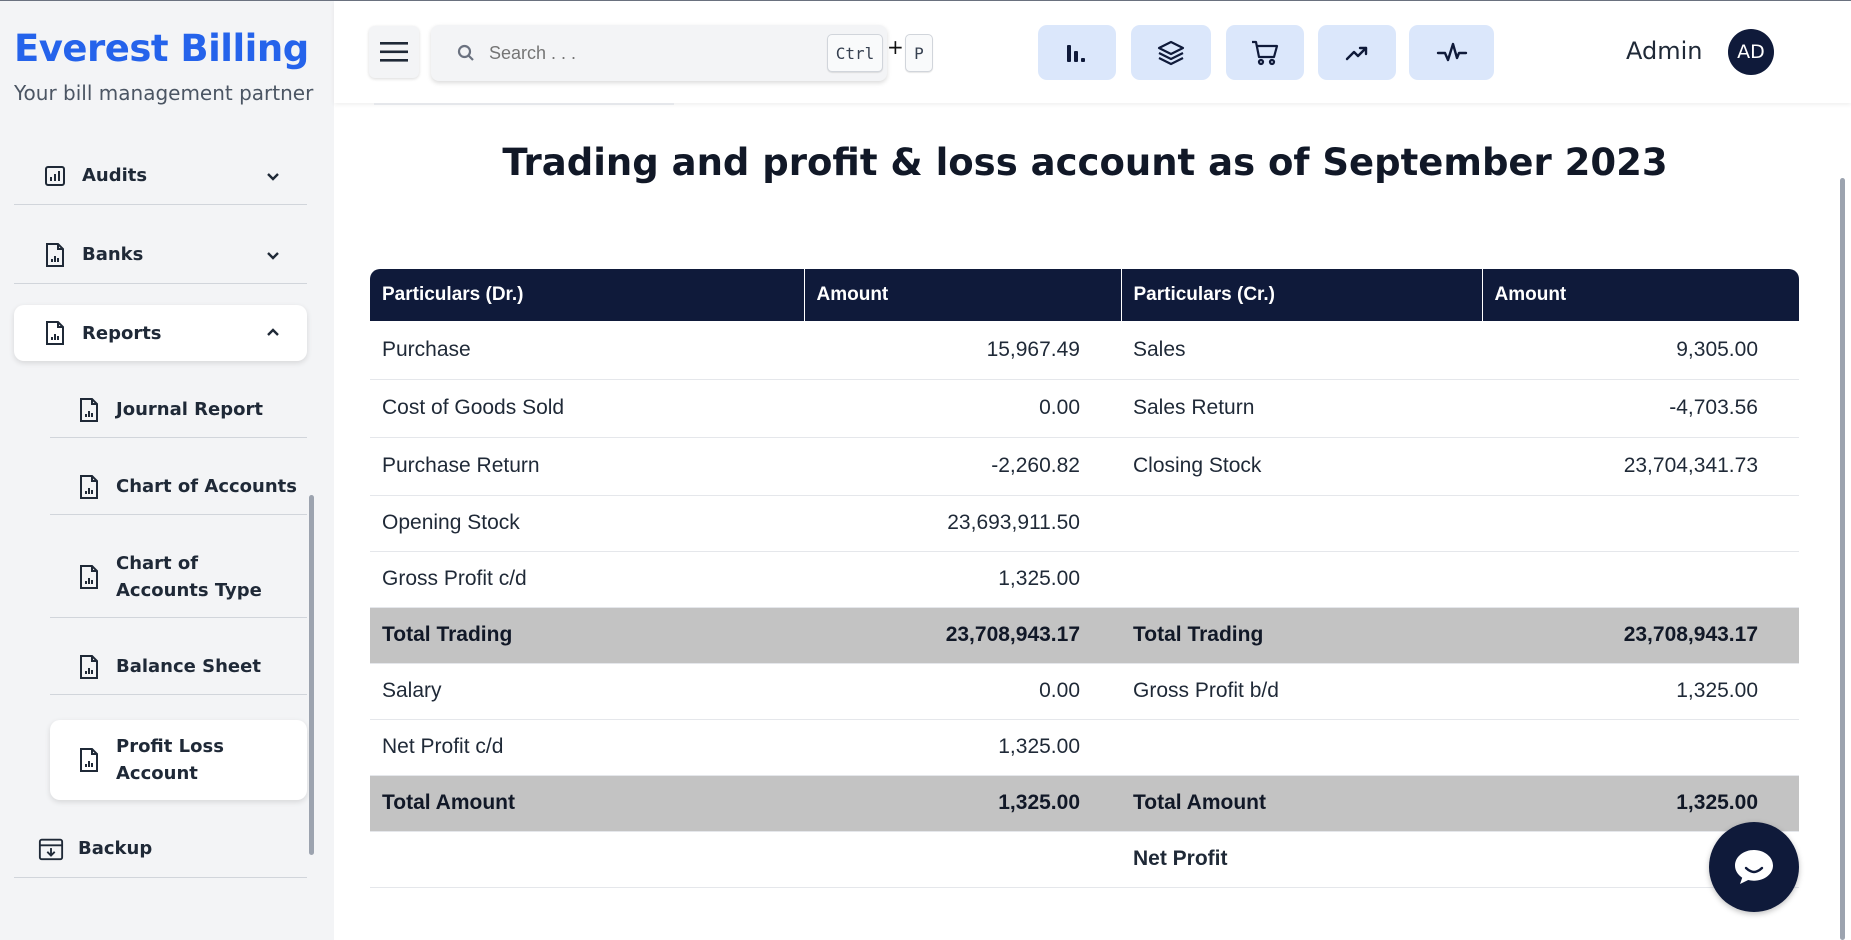 The image size is (1851, 940). Describe the element at coordinates (587, 803) in the screenshot. I see `cell-particulars-dr: Total Amount` at that location.